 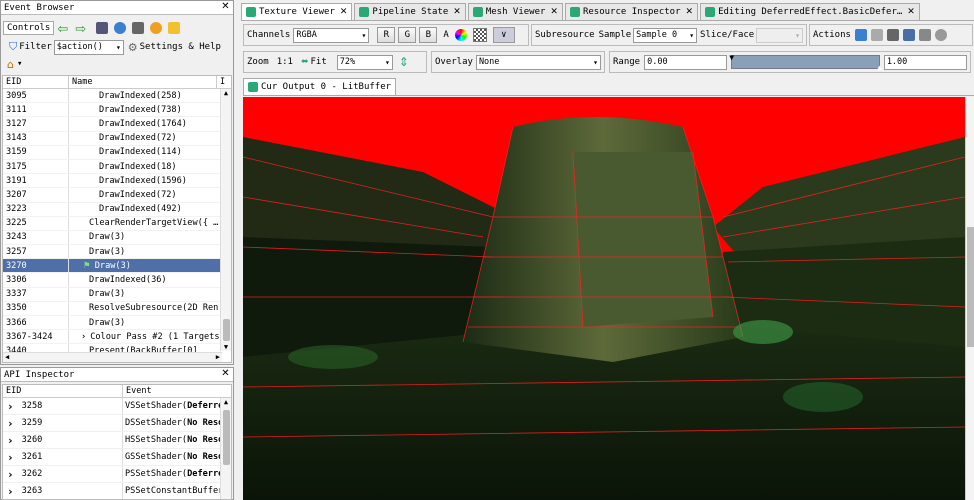 What do you see at coordinates (285, 62) in the screenshot?
I see `zoom-one-to-one-button: 1:1` at bounding box center [285, 62].